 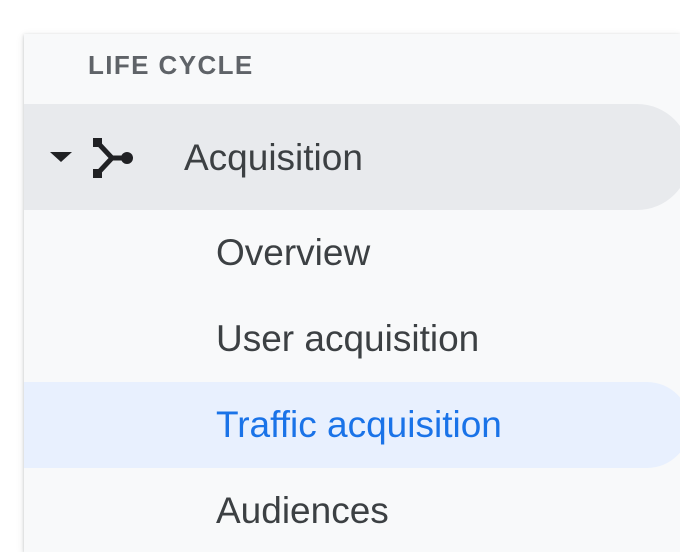 What do you see at coordinates (171, 65) in the screenshot?
I see `section-label-life-cycle: LIFE CYCLE` at bounding box center [171, 65].